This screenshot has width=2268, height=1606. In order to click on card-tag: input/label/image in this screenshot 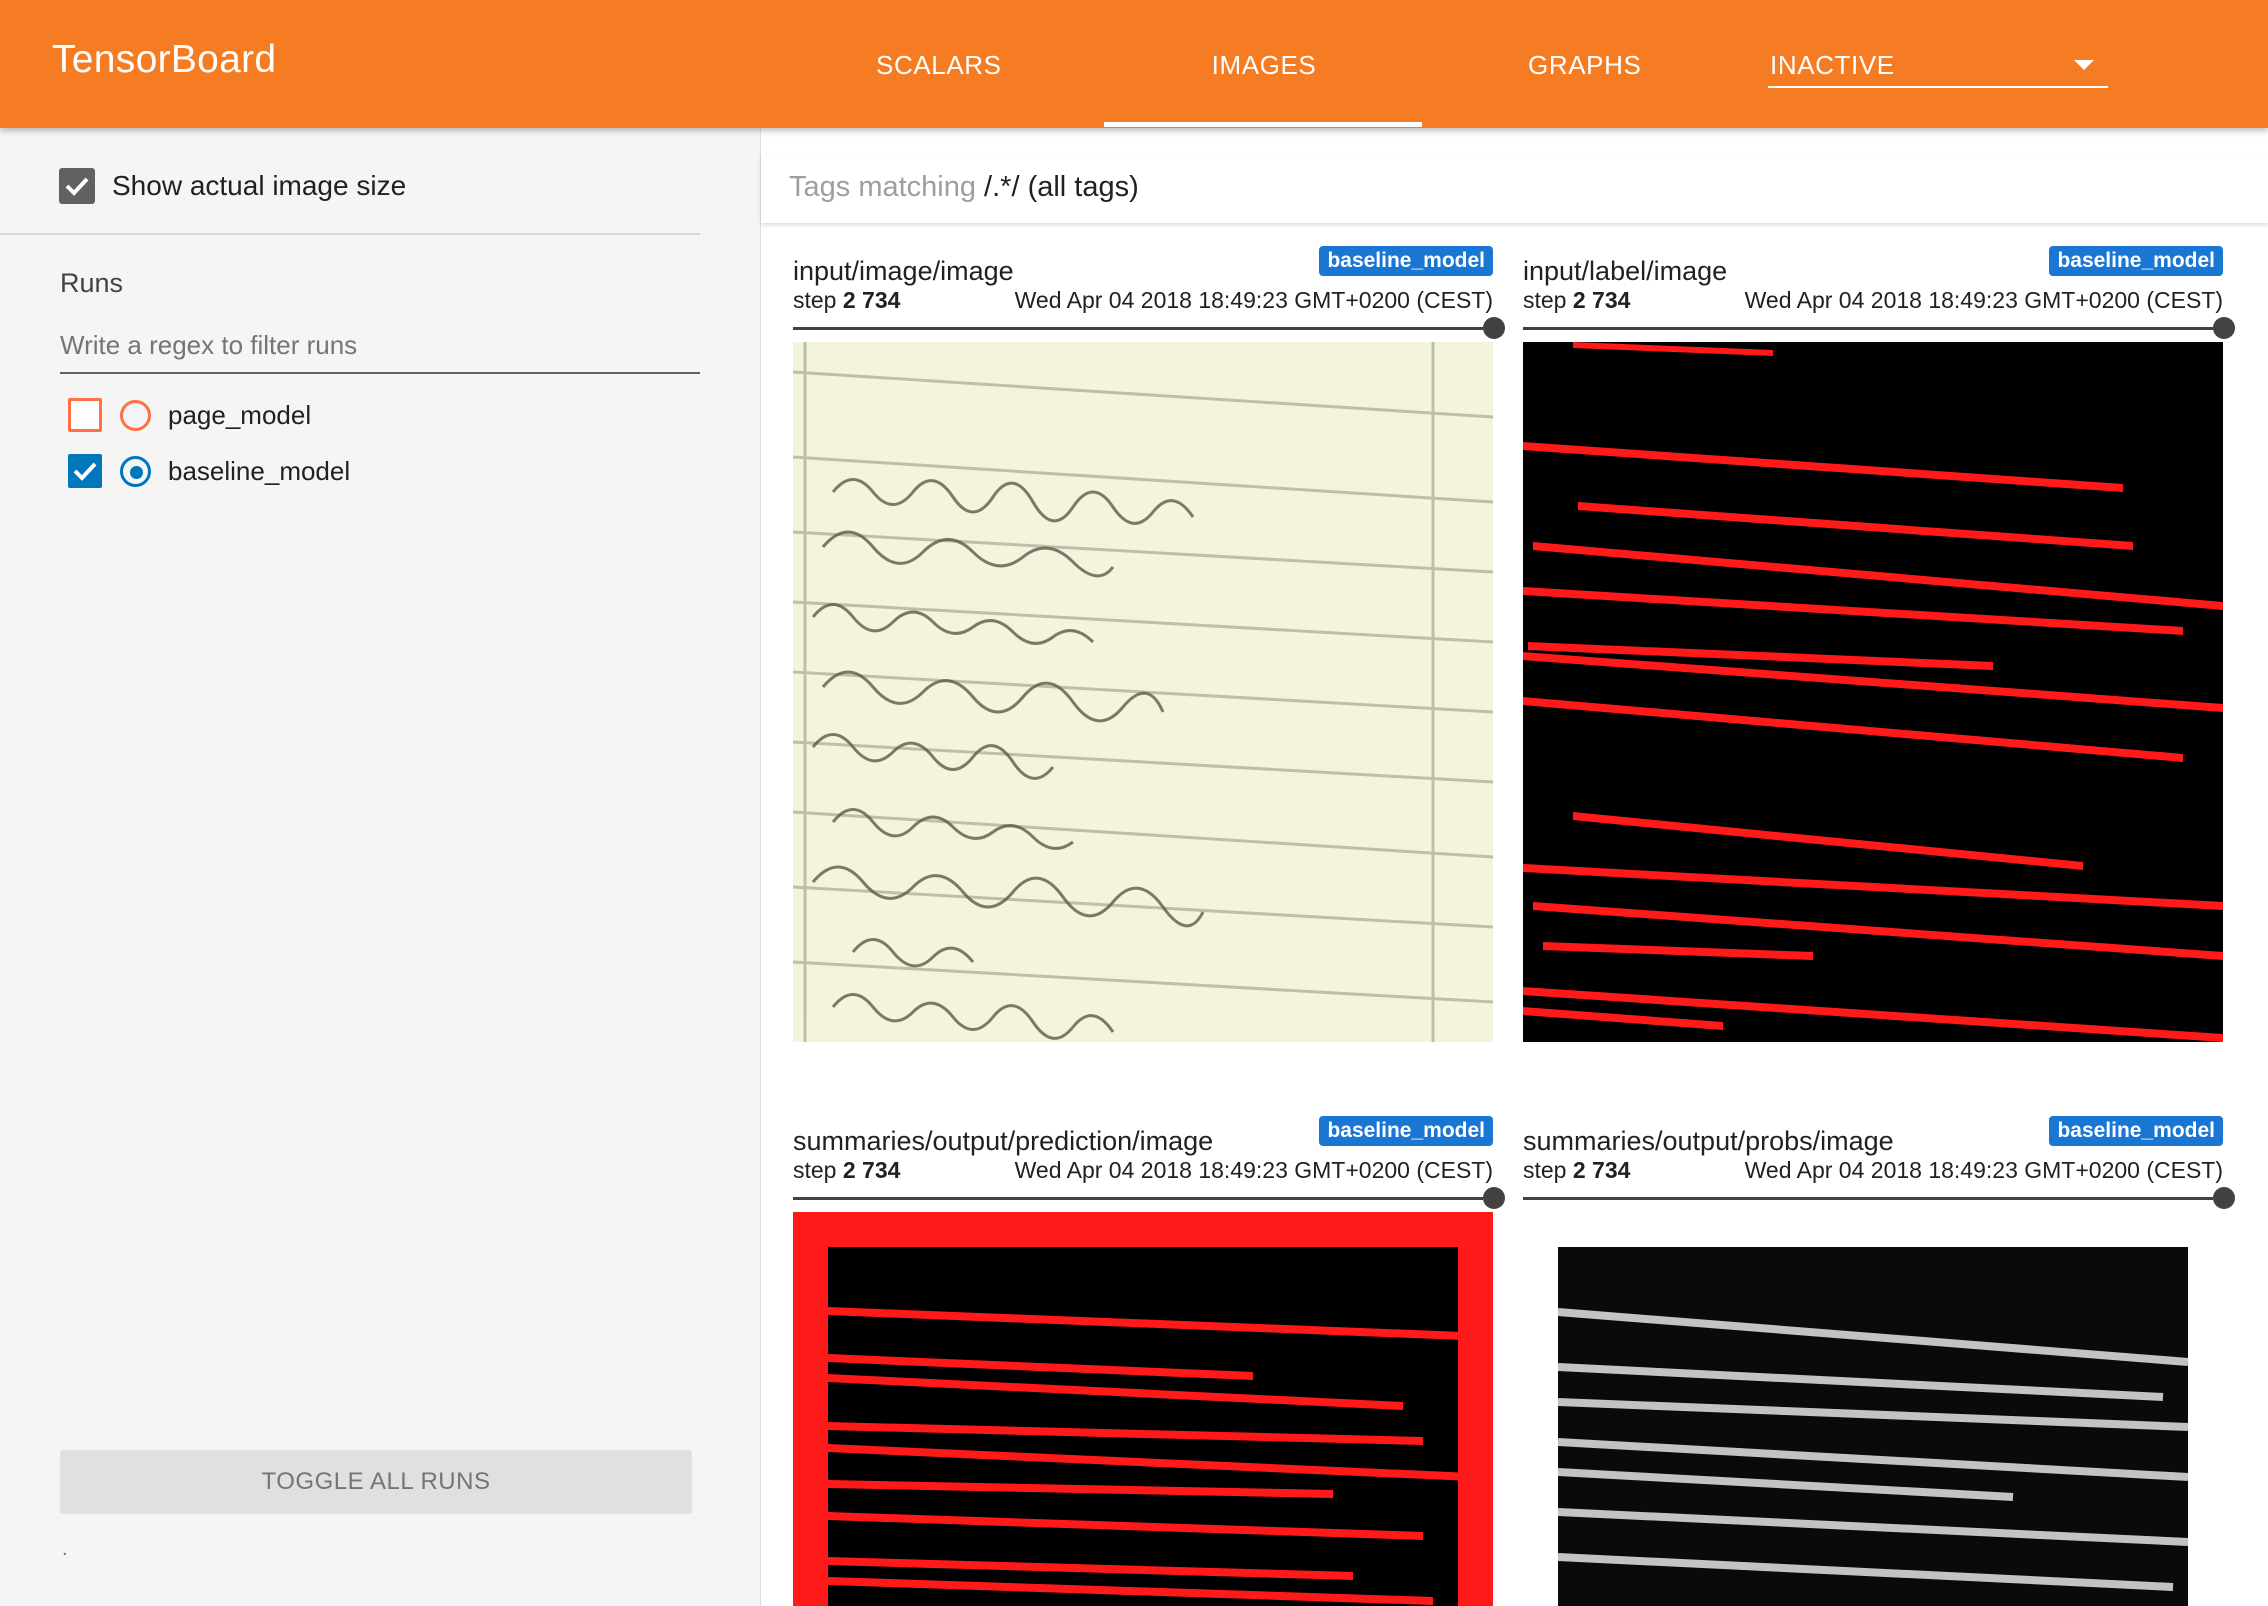, I will do `click(1625, 271)`.